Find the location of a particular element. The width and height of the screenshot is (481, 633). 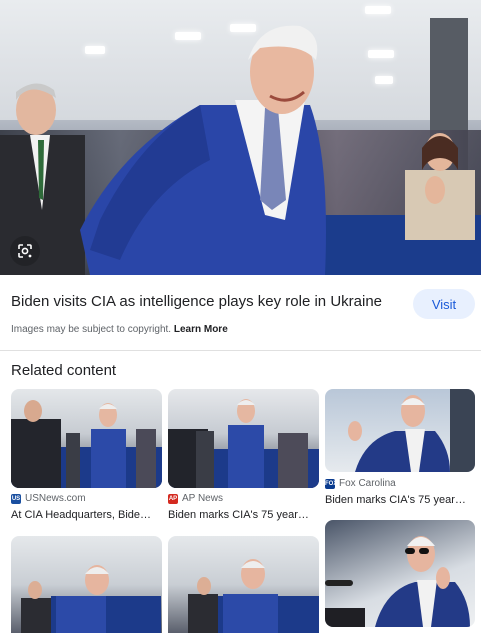

related-source: FOX Fox Carolina is located at coordinates (360, 483).